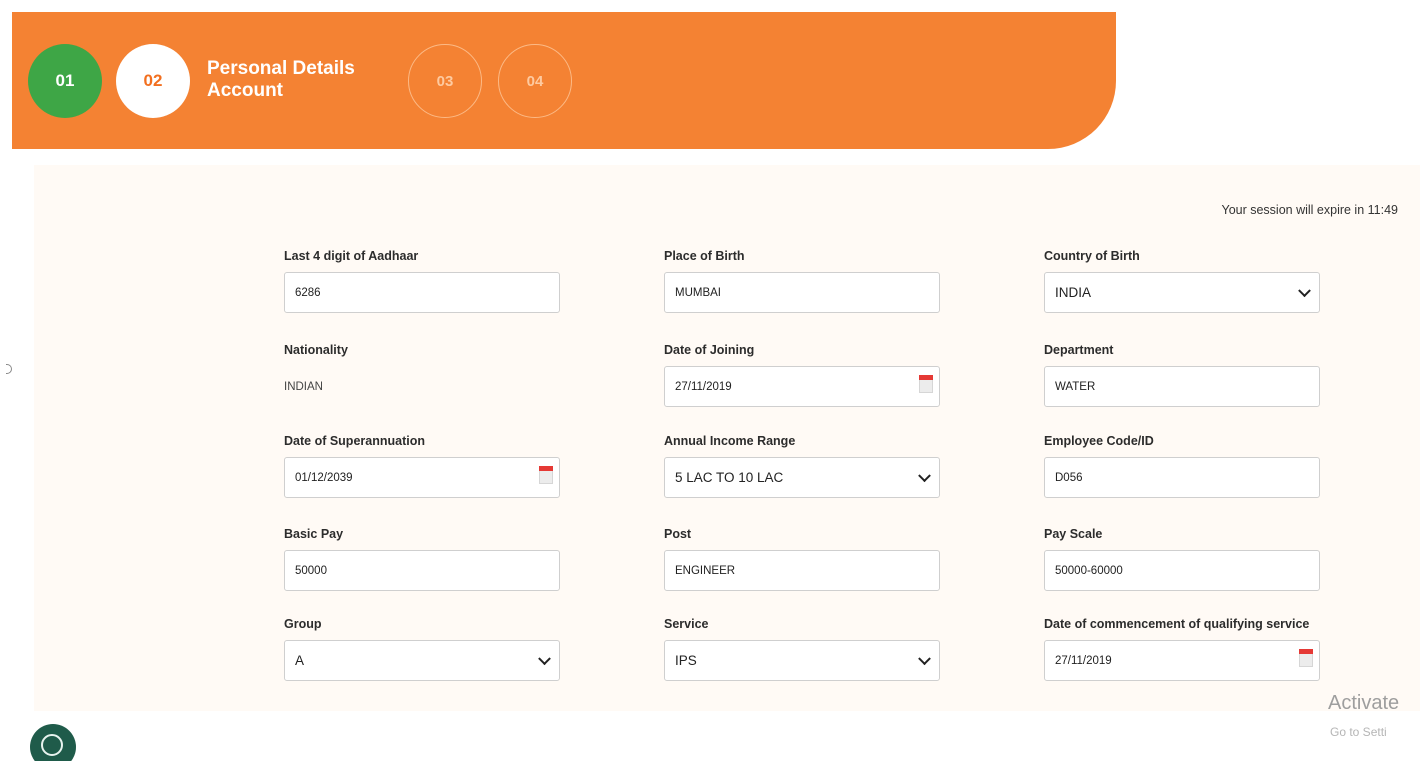  I want to click on field-annual-income-range: Annual Income Range 5 LAC TO 10 LAC, so click(802, 465).